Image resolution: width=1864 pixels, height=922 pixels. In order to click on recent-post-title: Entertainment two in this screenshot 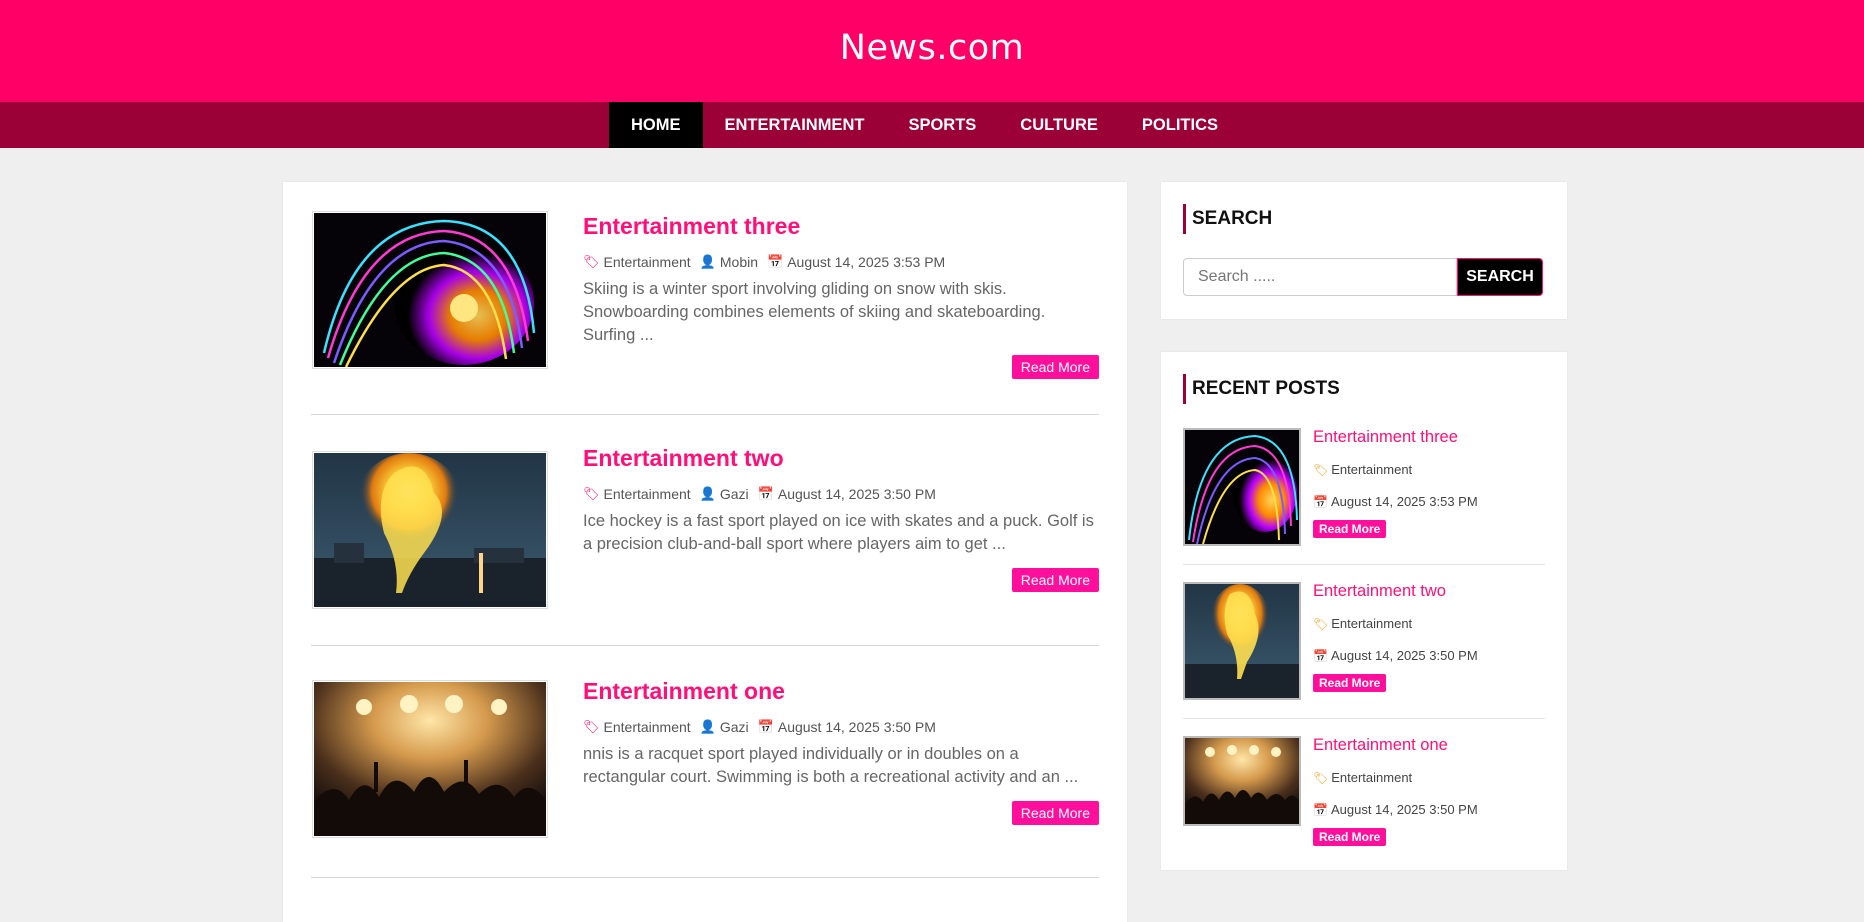, I will do `click(1379, 591)`.